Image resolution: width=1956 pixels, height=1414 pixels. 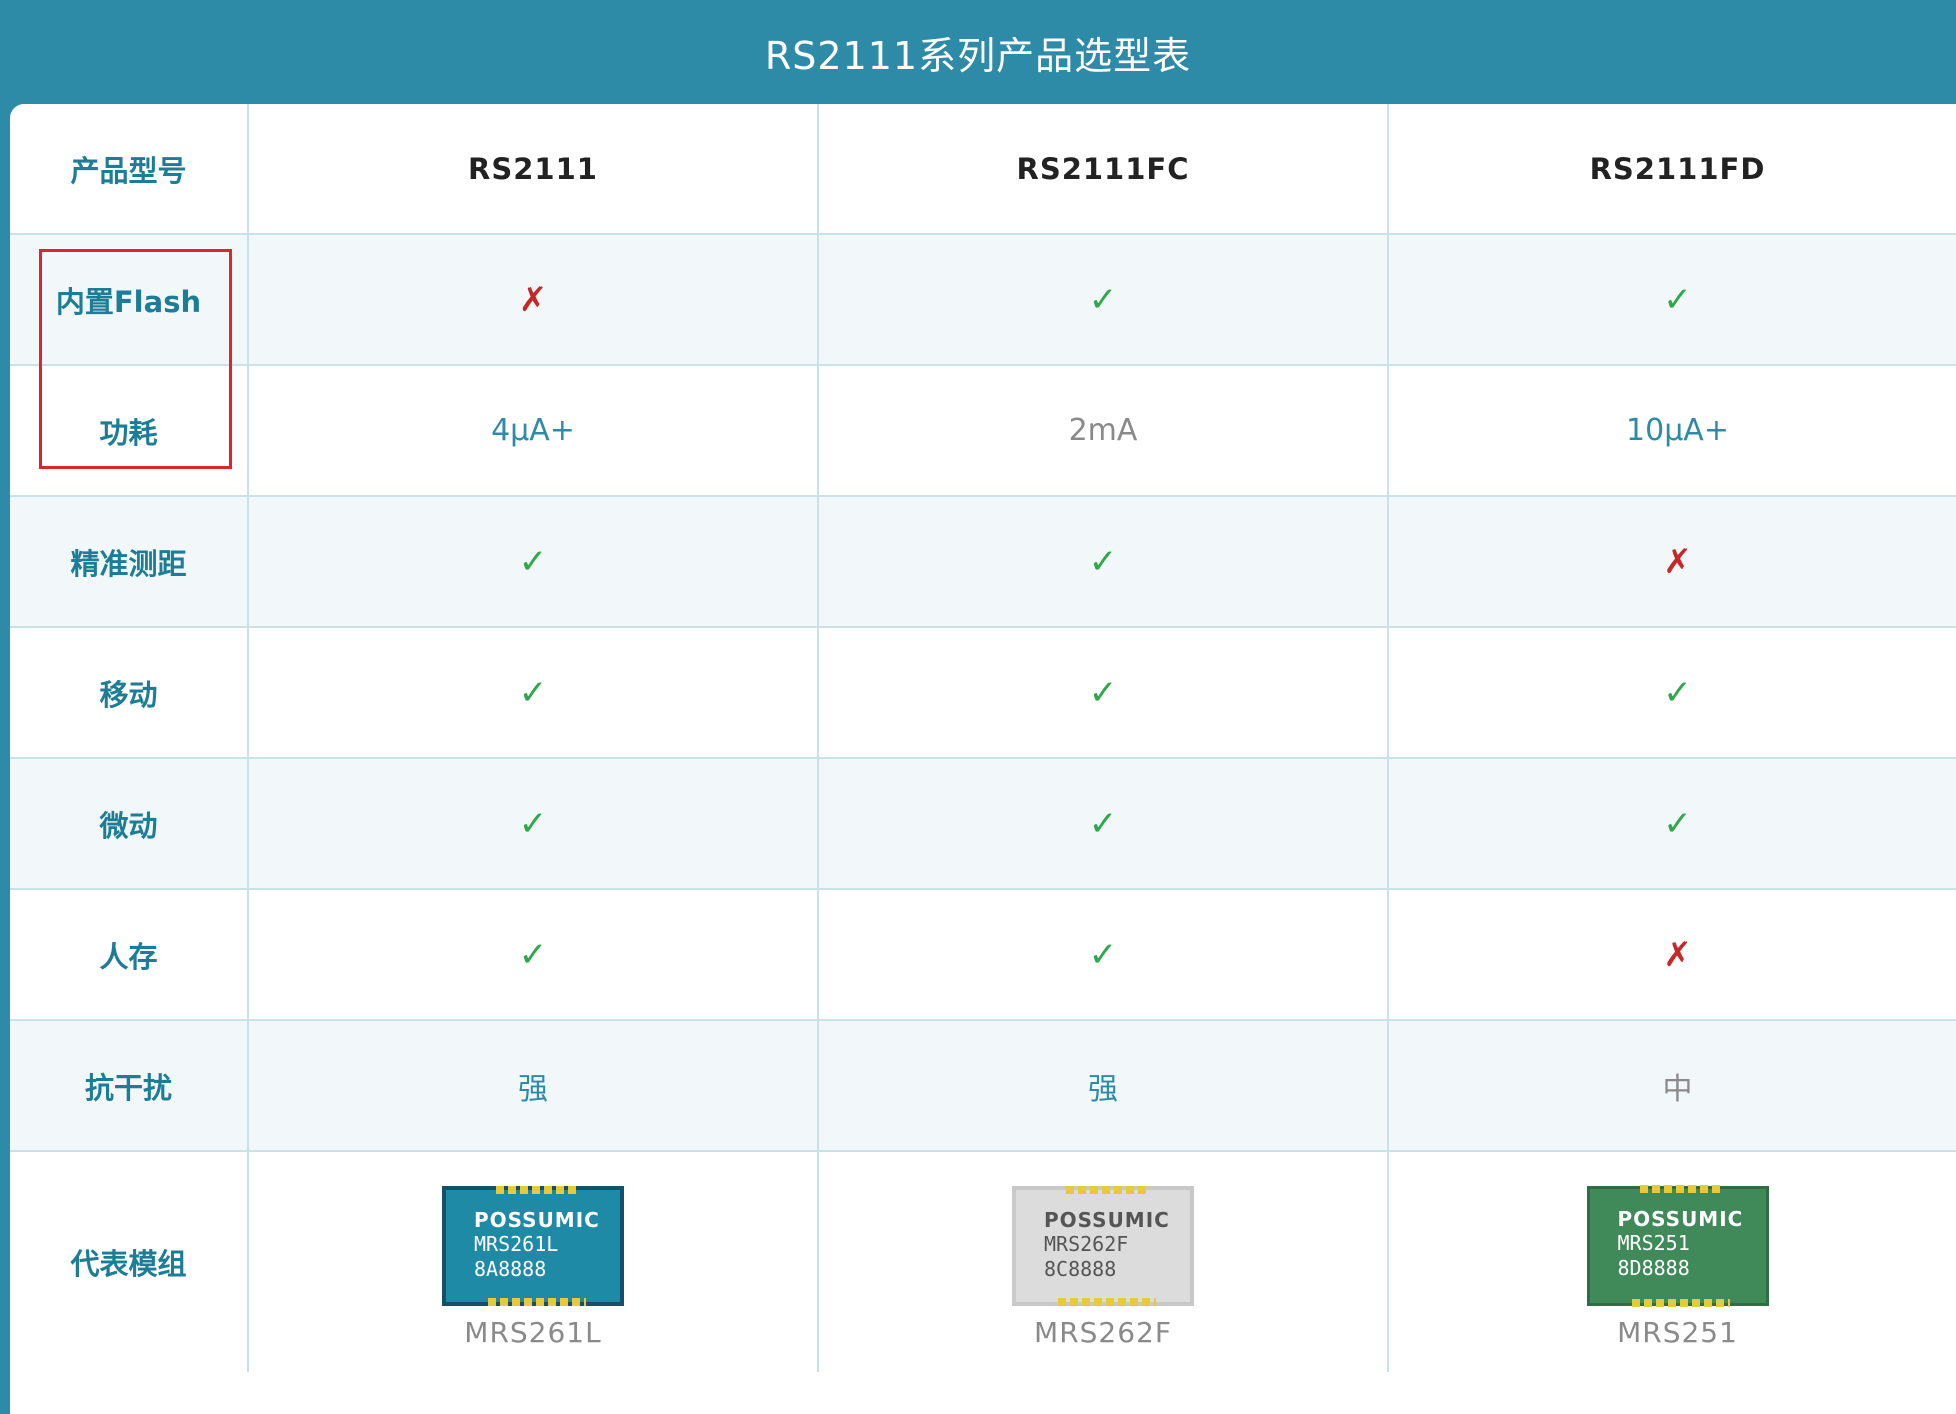 What do you see at coordinates (1677, 1332) in the screenshot?
I see `module-name: MRS251` at bounding box center [1677, 1332].